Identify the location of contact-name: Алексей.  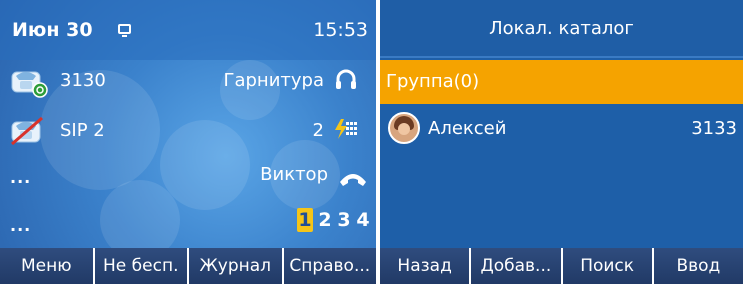
(467, 128).